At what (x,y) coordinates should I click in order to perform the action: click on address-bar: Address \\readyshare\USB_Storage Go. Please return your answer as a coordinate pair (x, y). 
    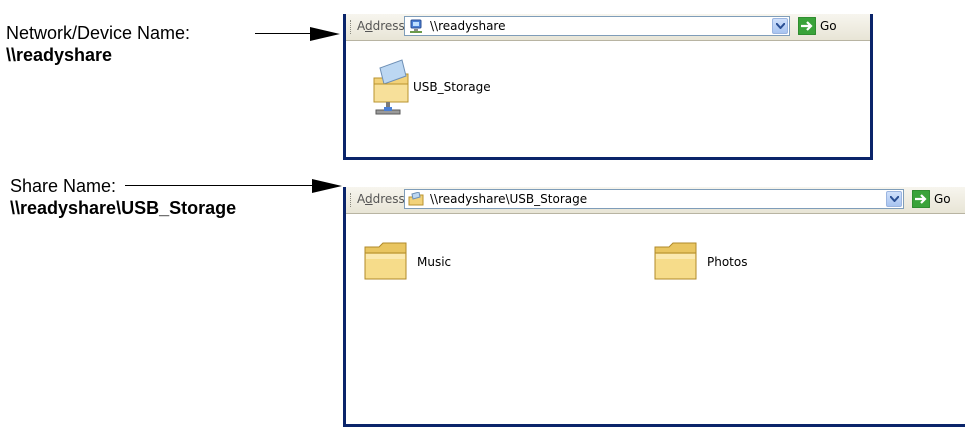
    Looking at the image, I should click on (655, 200).